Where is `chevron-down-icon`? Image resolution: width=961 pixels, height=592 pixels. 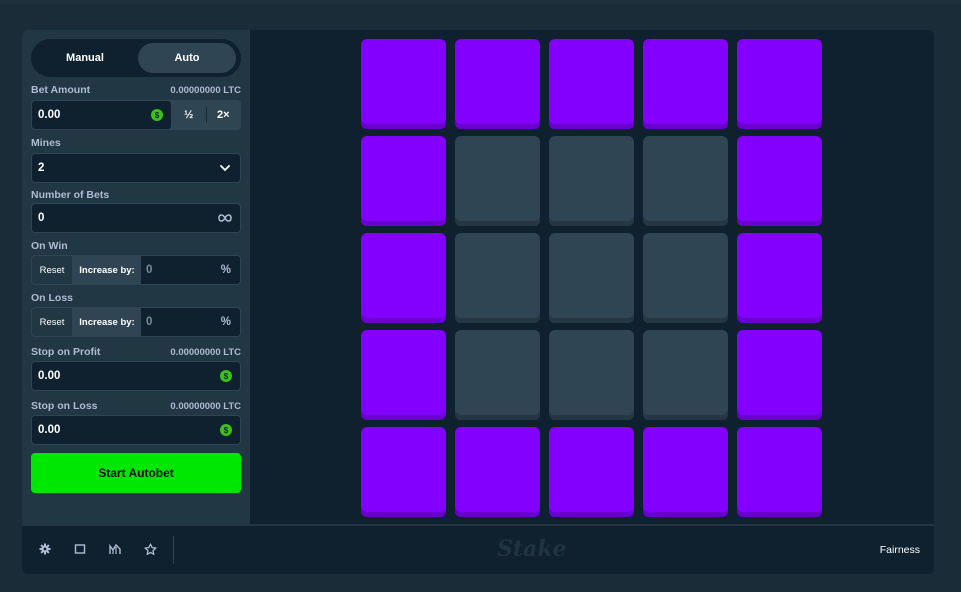
chevron-down-icon is located at coordinates (225, 168).